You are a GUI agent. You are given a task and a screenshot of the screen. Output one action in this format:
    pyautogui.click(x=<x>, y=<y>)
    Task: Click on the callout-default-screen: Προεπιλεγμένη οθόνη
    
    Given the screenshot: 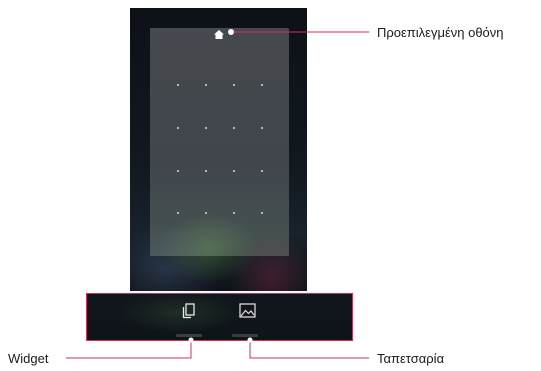 What is the action you would take?
    pyautogui.click(x=440, y=32)
    